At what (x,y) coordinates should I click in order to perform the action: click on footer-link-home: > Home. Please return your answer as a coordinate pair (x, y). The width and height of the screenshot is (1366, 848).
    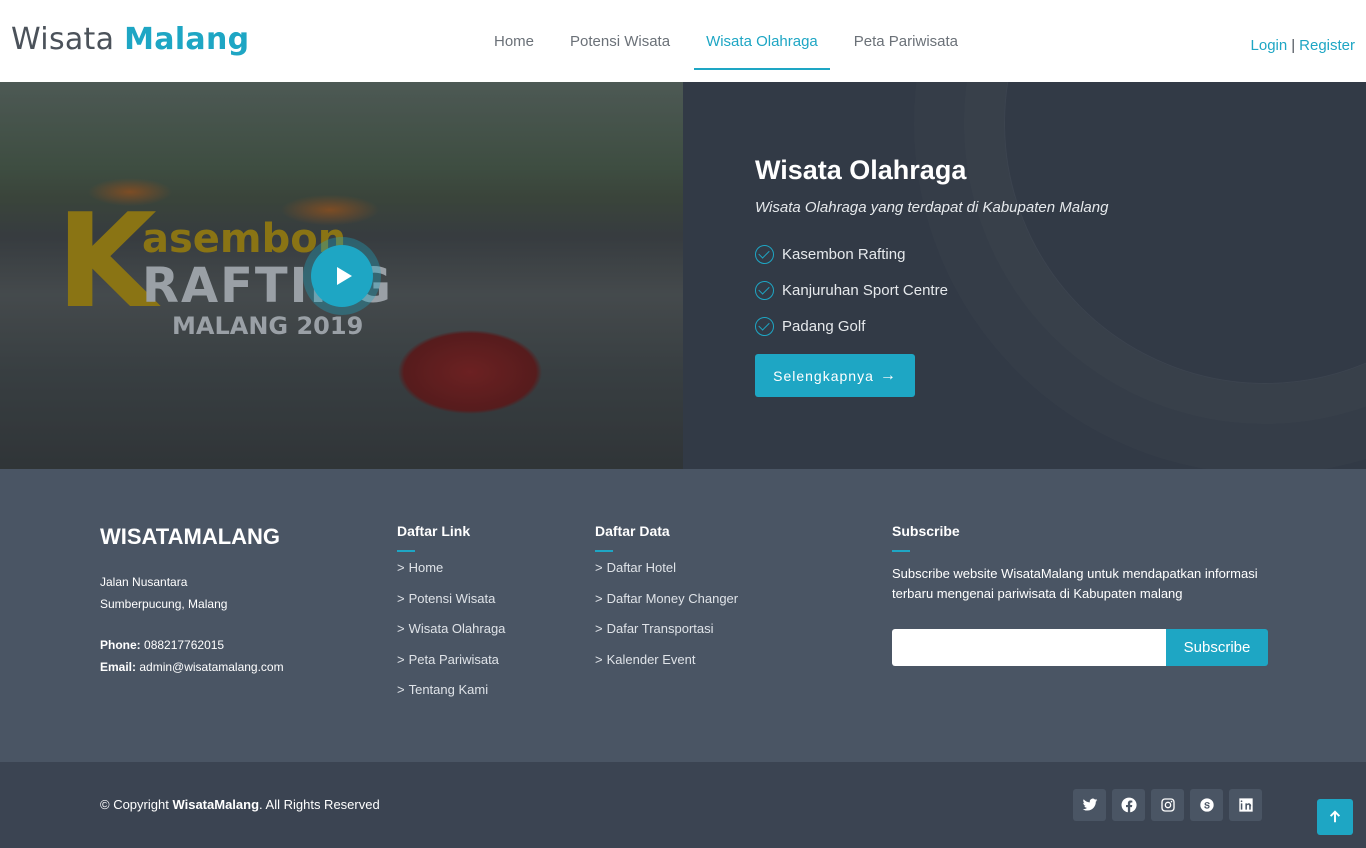
    Looking at the image, I should click on (451, 575).